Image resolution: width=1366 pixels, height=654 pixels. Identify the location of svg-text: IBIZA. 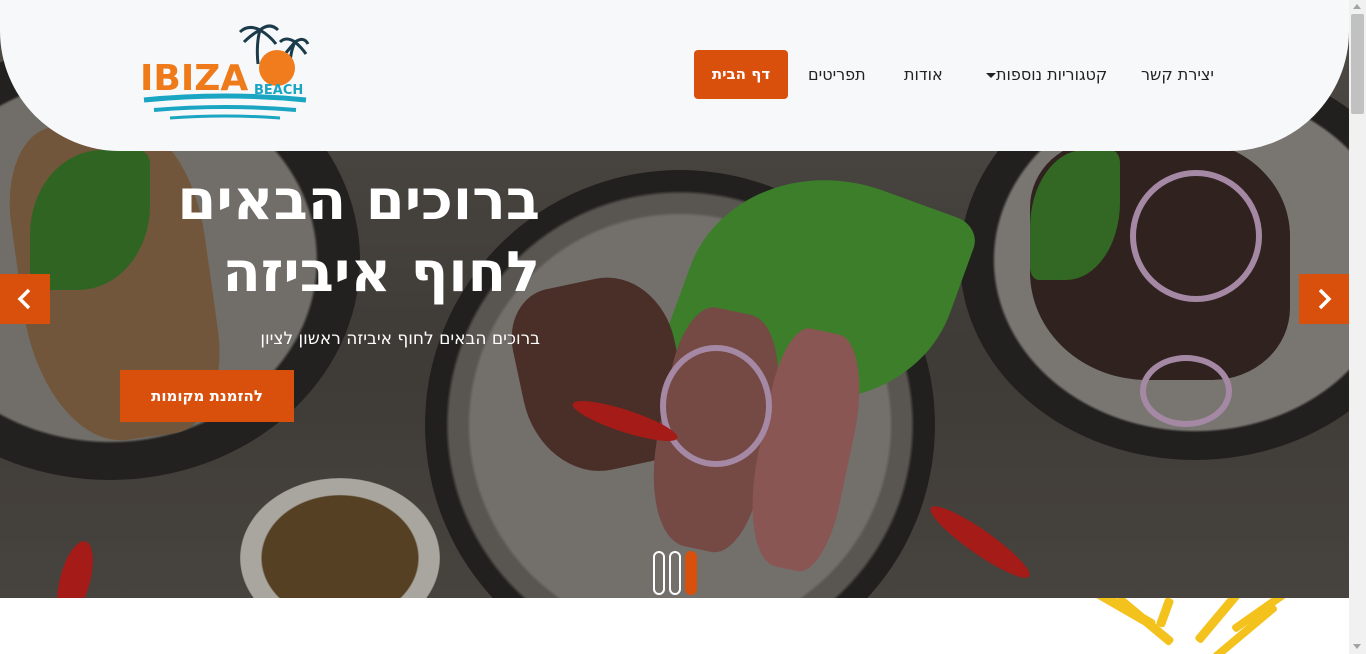
(194, 78).